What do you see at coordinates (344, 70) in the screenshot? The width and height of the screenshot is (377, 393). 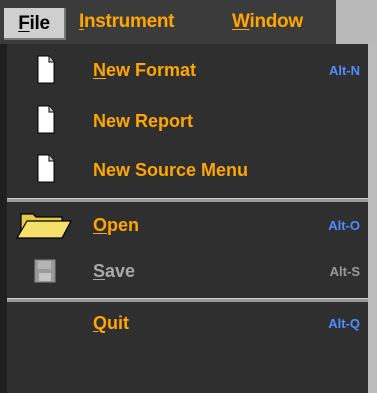 I see `shortcut-label: Alt-N` at bounding box center [344, 70].